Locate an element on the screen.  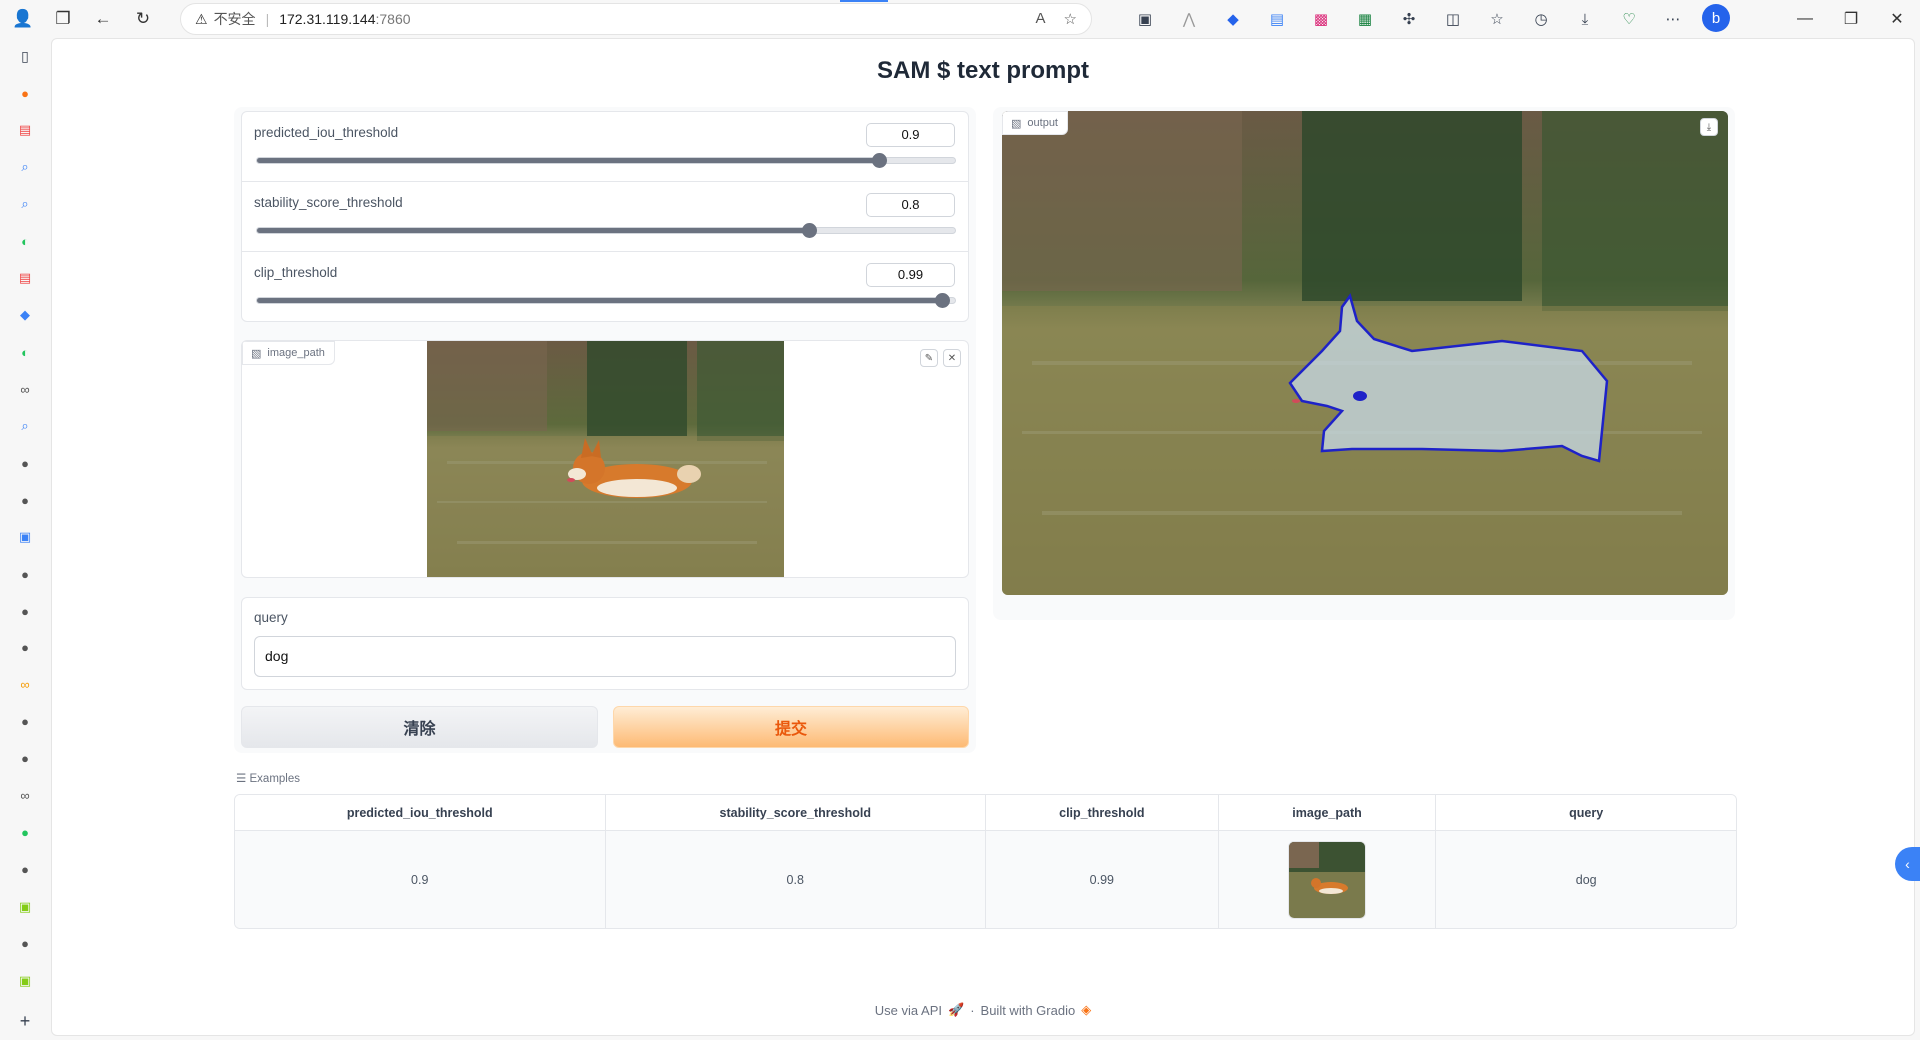
doc-icon: ▤ is located at coordinates (1277, 19).